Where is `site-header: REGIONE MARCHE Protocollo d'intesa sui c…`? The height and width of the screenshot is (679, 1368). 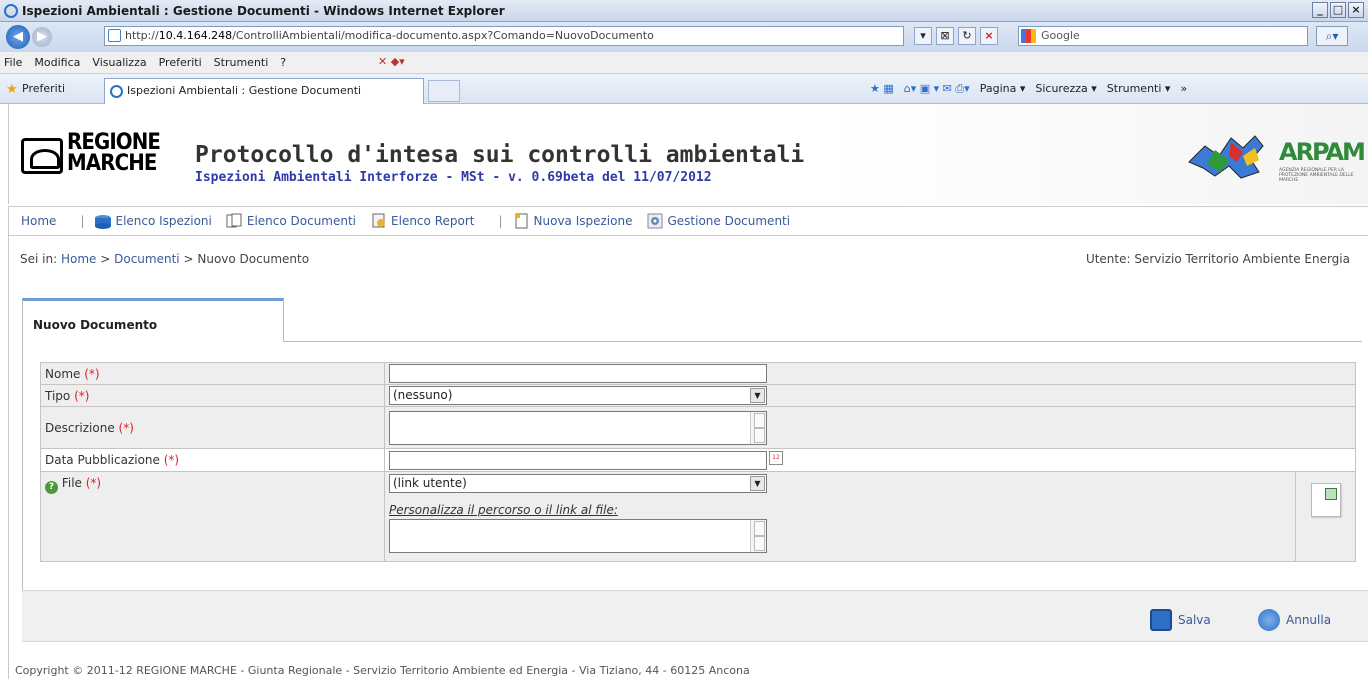
site-header: REGIONE MARCHE Protocollo d'intesa sui c… is located at coordinates (688, 154).